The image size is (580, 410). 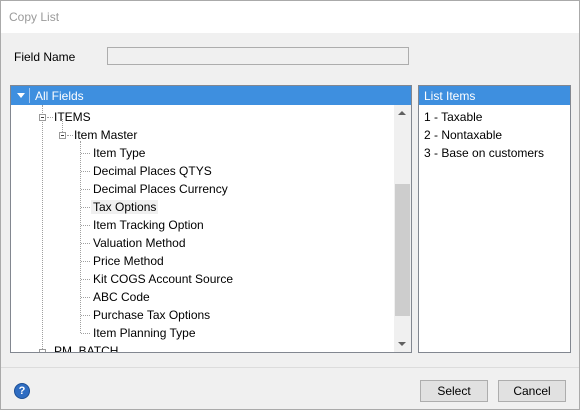 What do you see at coordinates (86, 348) in the screenshot?
I see `tree-node-pm-batch: PM_BATCH` at bounding box center [86, 348].